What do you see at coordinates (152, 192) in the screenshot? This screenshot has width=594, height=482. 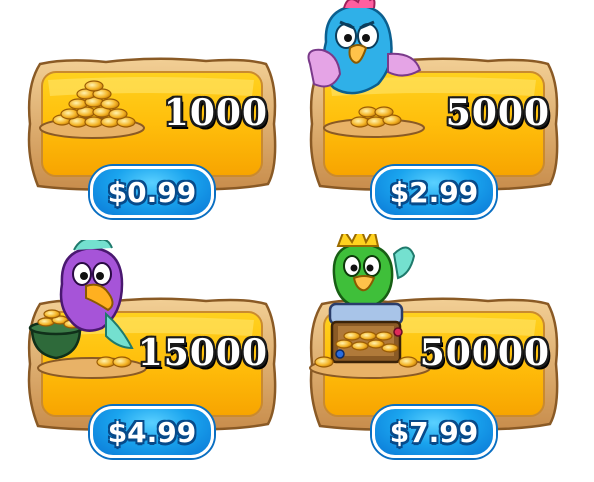 I see `buy-price-button: $0.99` at bounding box center [152, 192].